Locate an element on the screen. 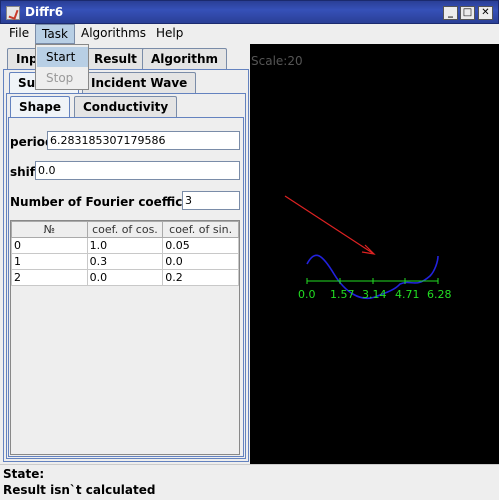 The width and height of the screenshot is (499, 500). column-header-cos: coef. of cos. is located at coordinates (125, 229).